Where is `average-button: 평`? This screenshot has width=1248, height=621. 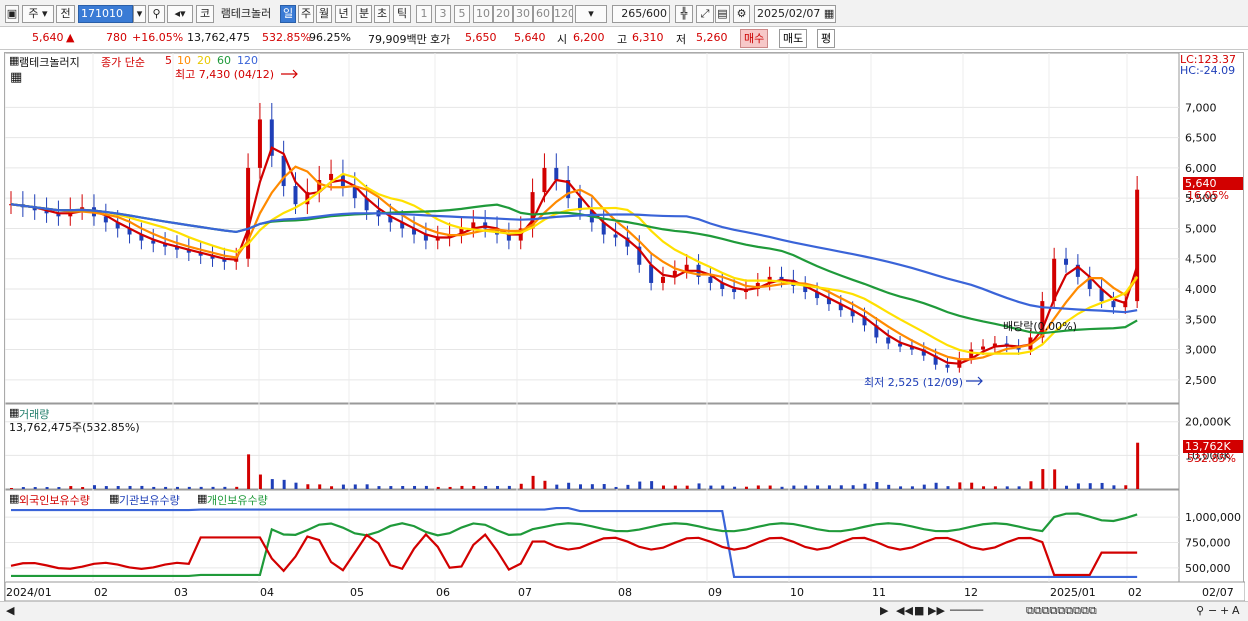 average-button: 평 is located at coordinates (826, 38).